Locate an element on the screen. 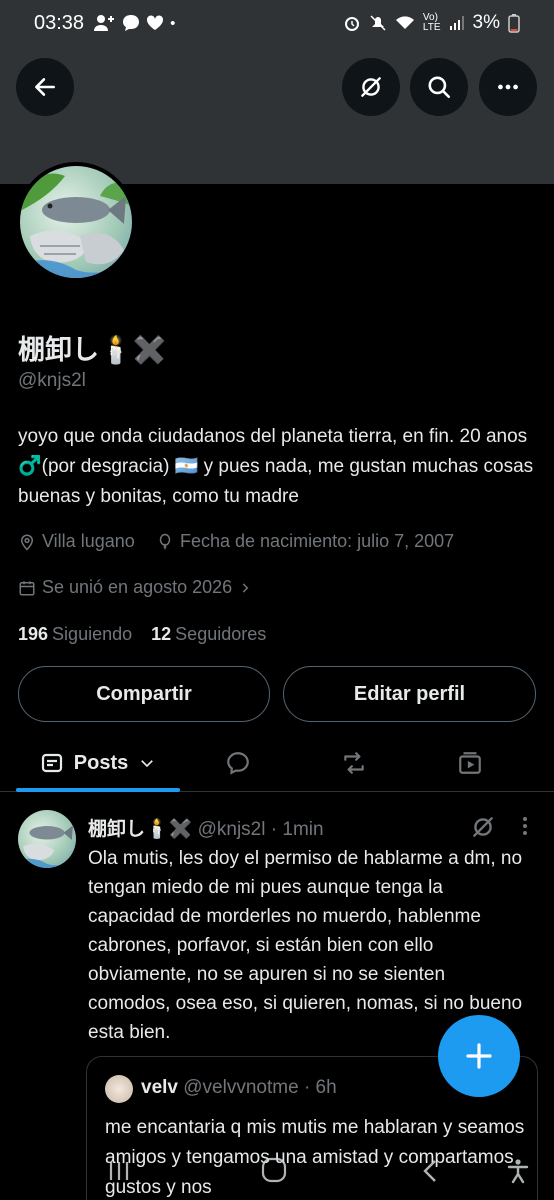 Image resolution: width=554 pixels, height=1200 pixels. tab-replies is located at coordinates (238, 763).